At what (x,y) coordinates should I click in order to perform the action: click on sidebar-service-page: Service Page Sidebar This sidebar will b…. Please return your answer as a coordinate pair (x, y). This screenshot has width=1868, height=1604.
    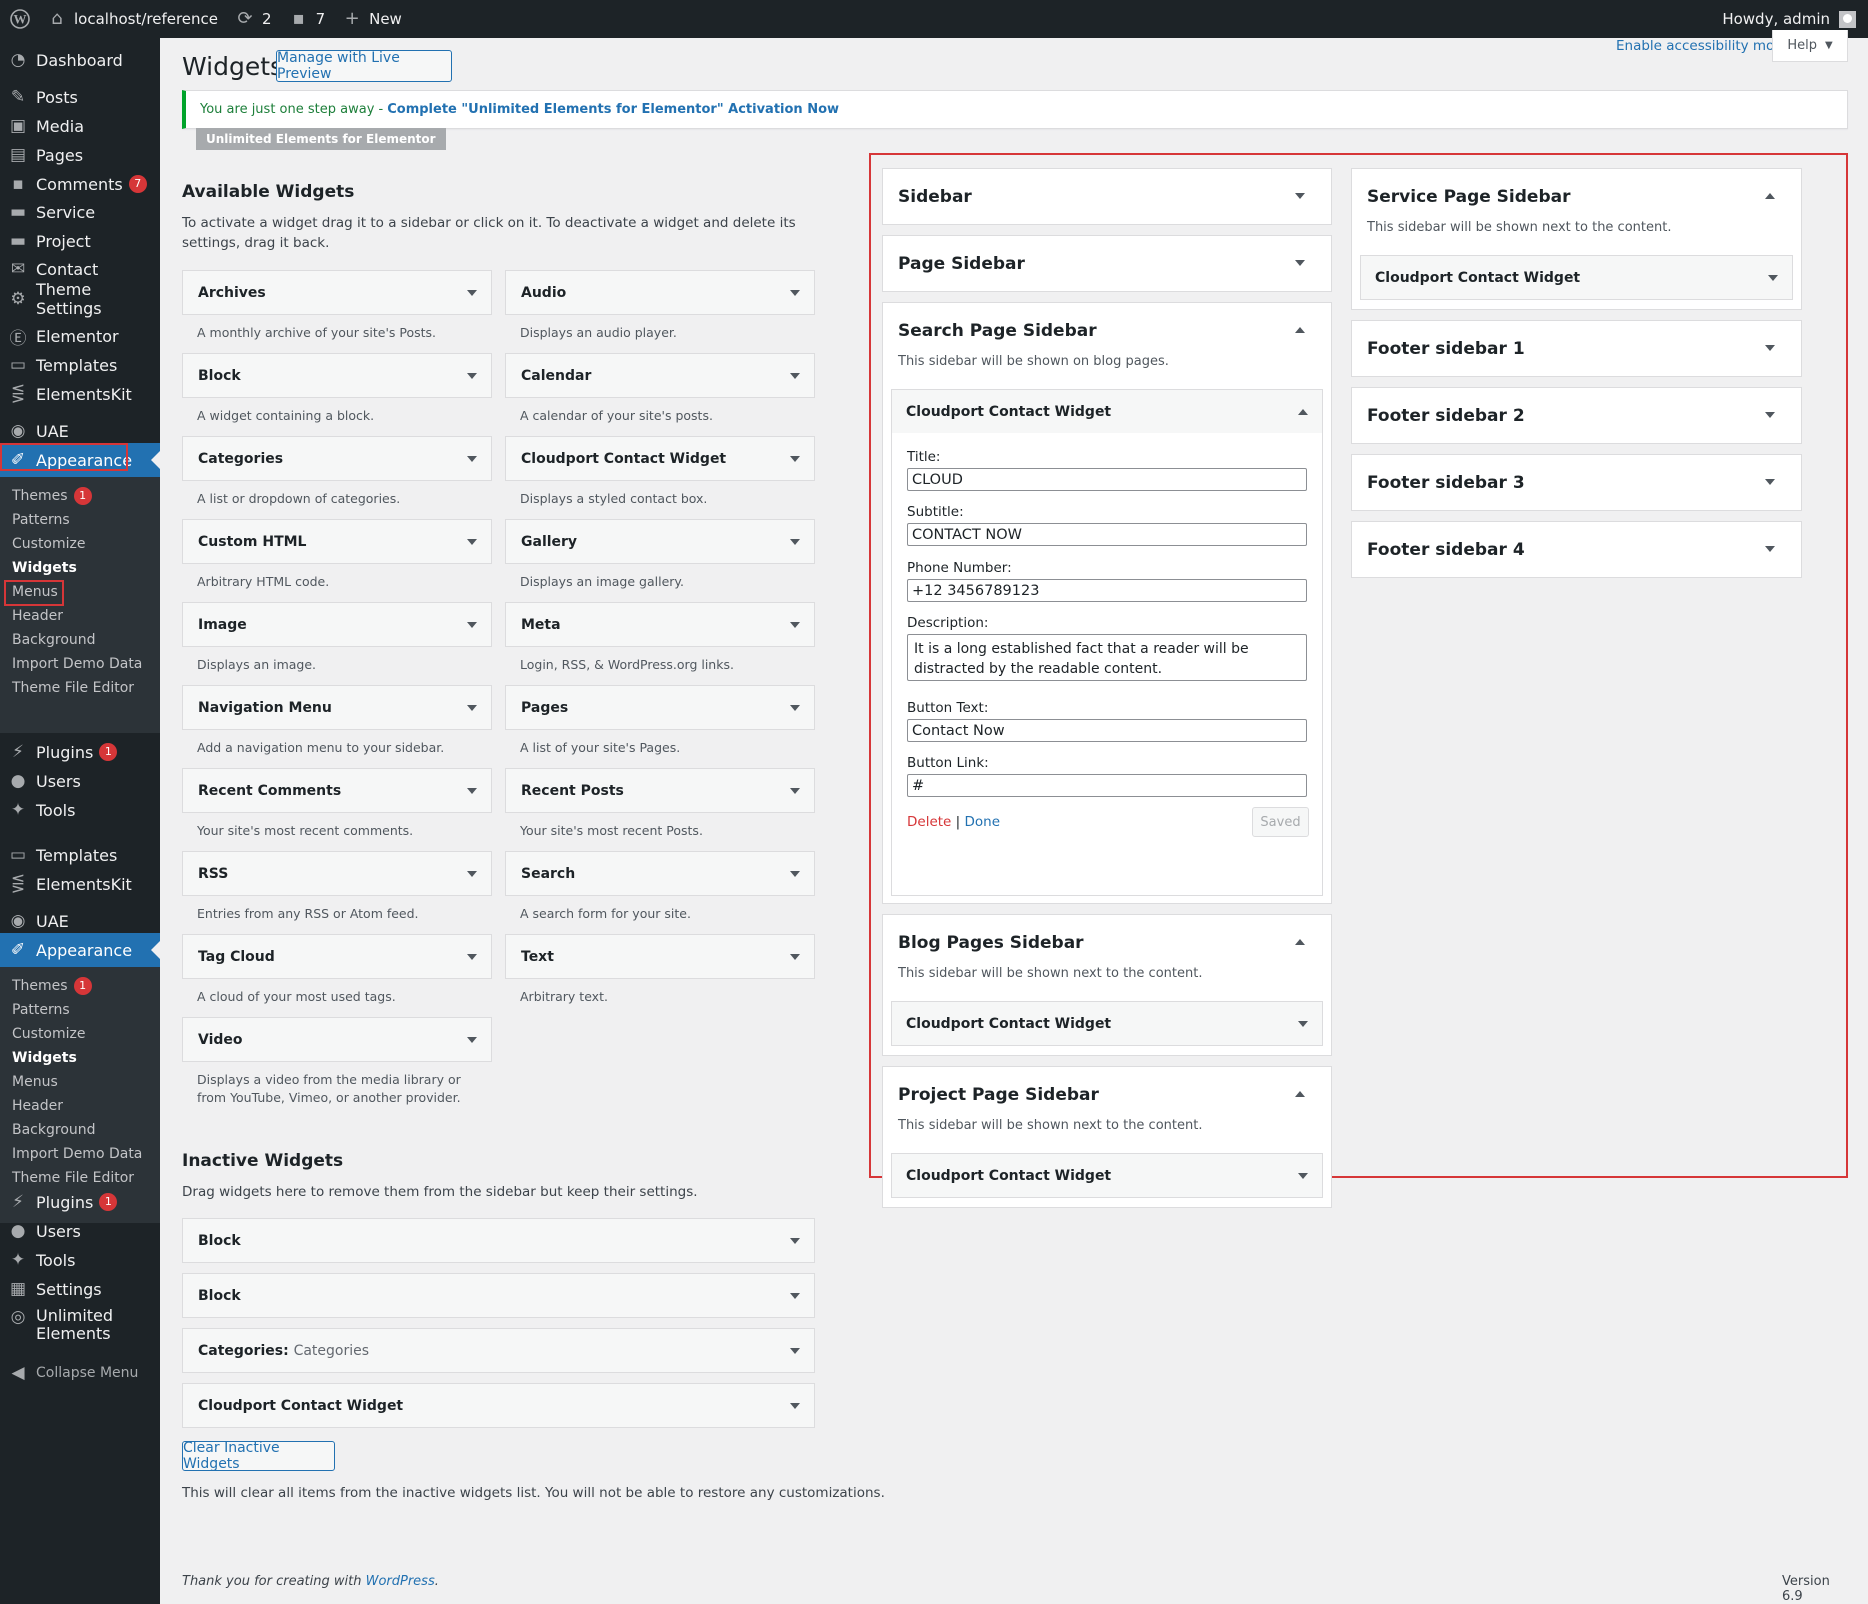
    Looking at the image, I should click on (1576, 239).